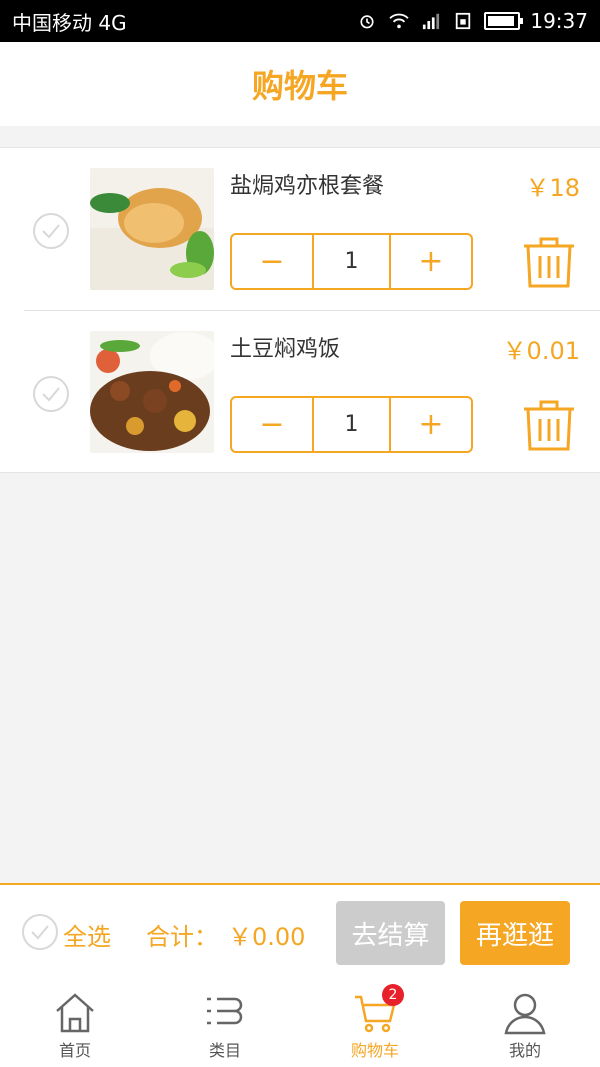 Image resolution: width=600 pixels, height=1067 pixels. Describe the element at coordinates (367, 22) in the screenshot. I see `alarm-icon` at that location.